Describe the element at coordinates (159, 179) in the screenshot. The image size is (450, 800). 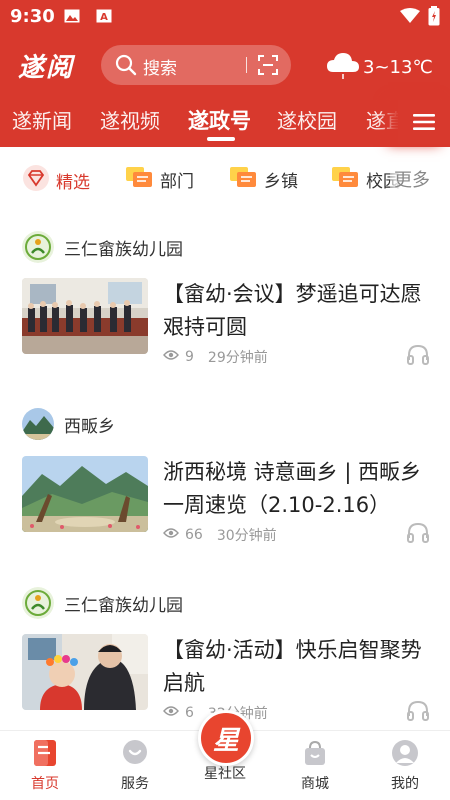
I see `category-departments: 部门` at that location.